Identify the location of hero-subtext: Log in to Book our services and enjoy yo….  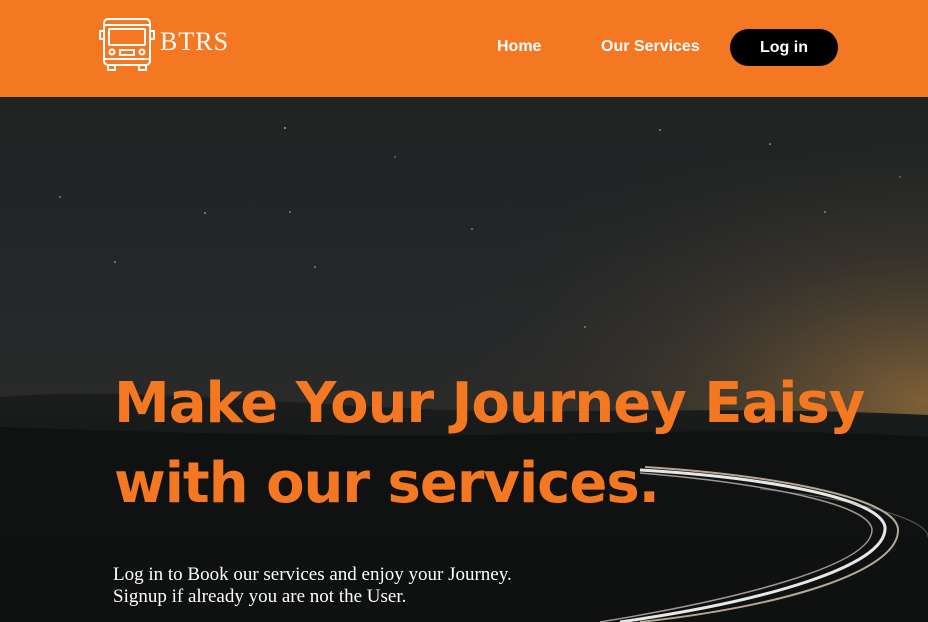
(312, 586).